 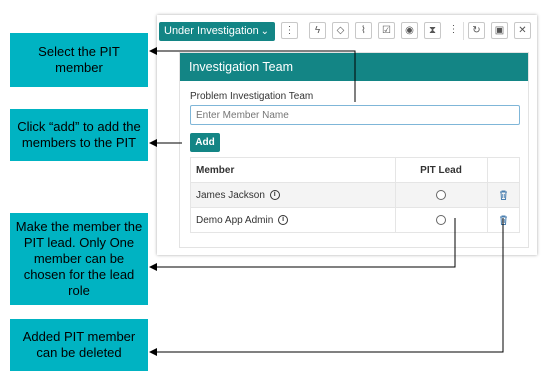 I want to click on watch-button: ◉, so click(x=409, y=30).